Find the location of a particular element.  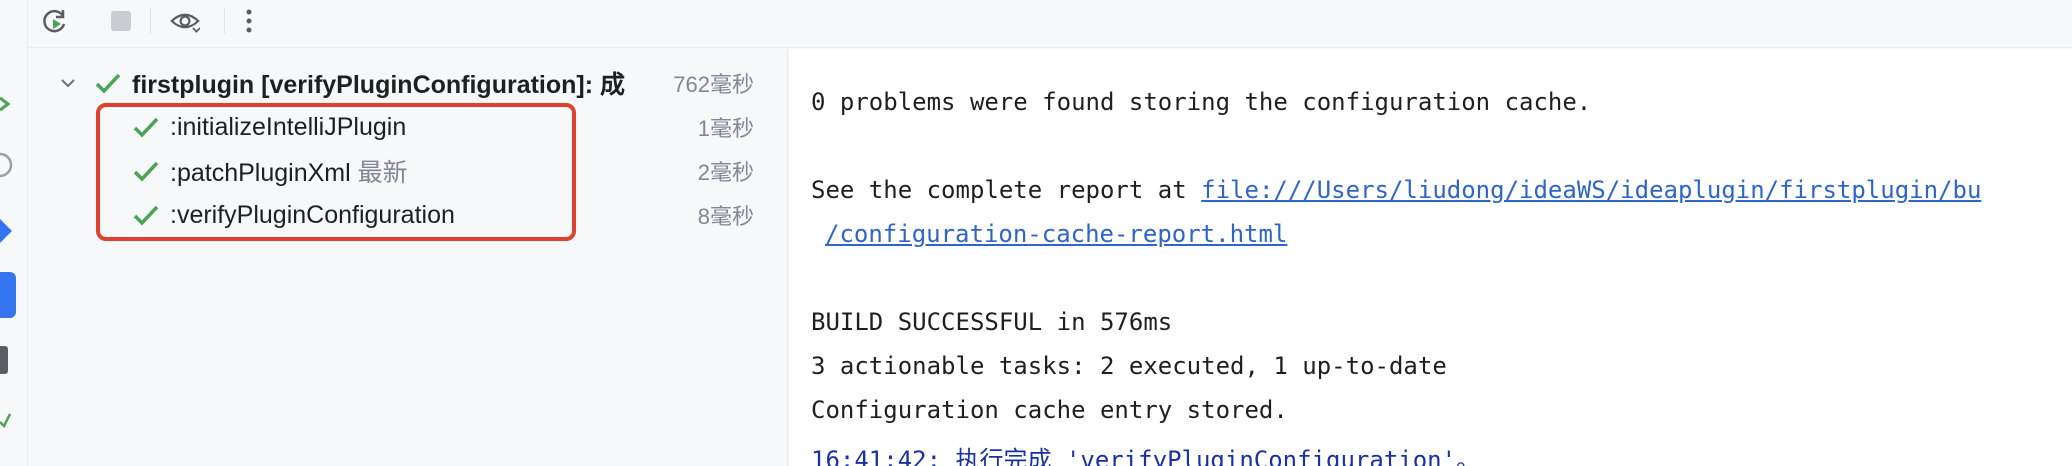

more-vertical-icon is located at coordinates (249, 21).